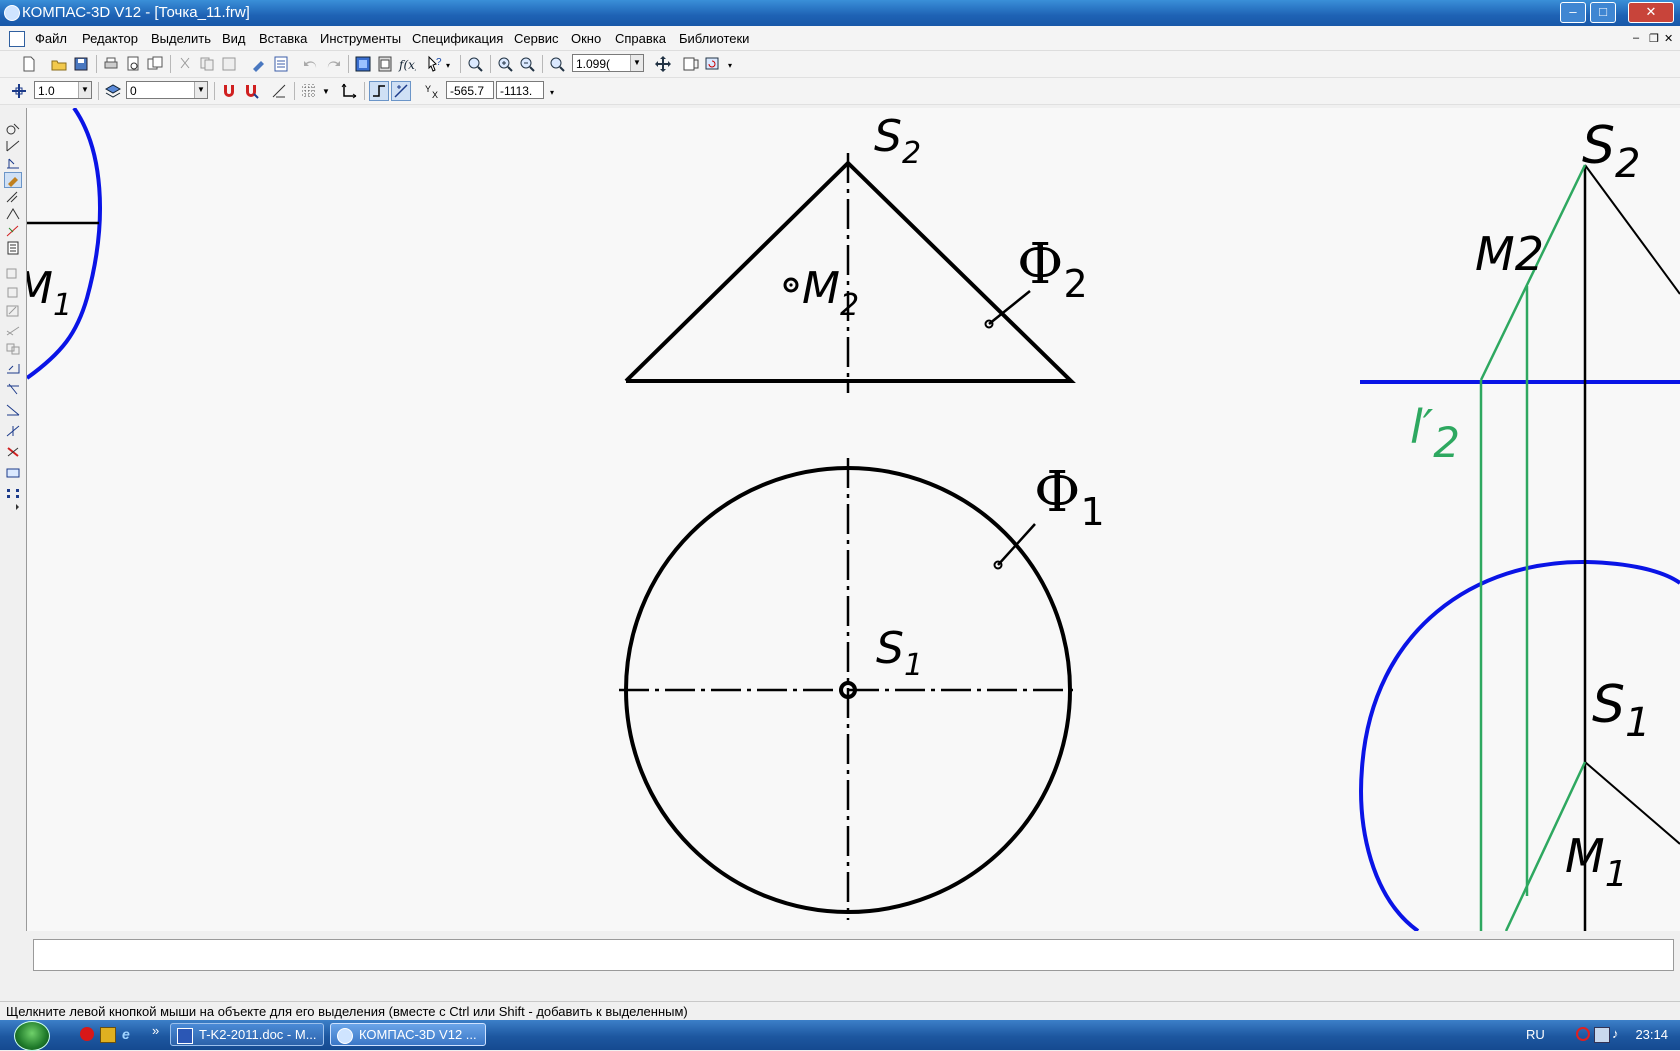 The height and width of the screenshot is (1051, 1680). I want to click on tray-volume-icon: ♪, so click(1619, 1034).